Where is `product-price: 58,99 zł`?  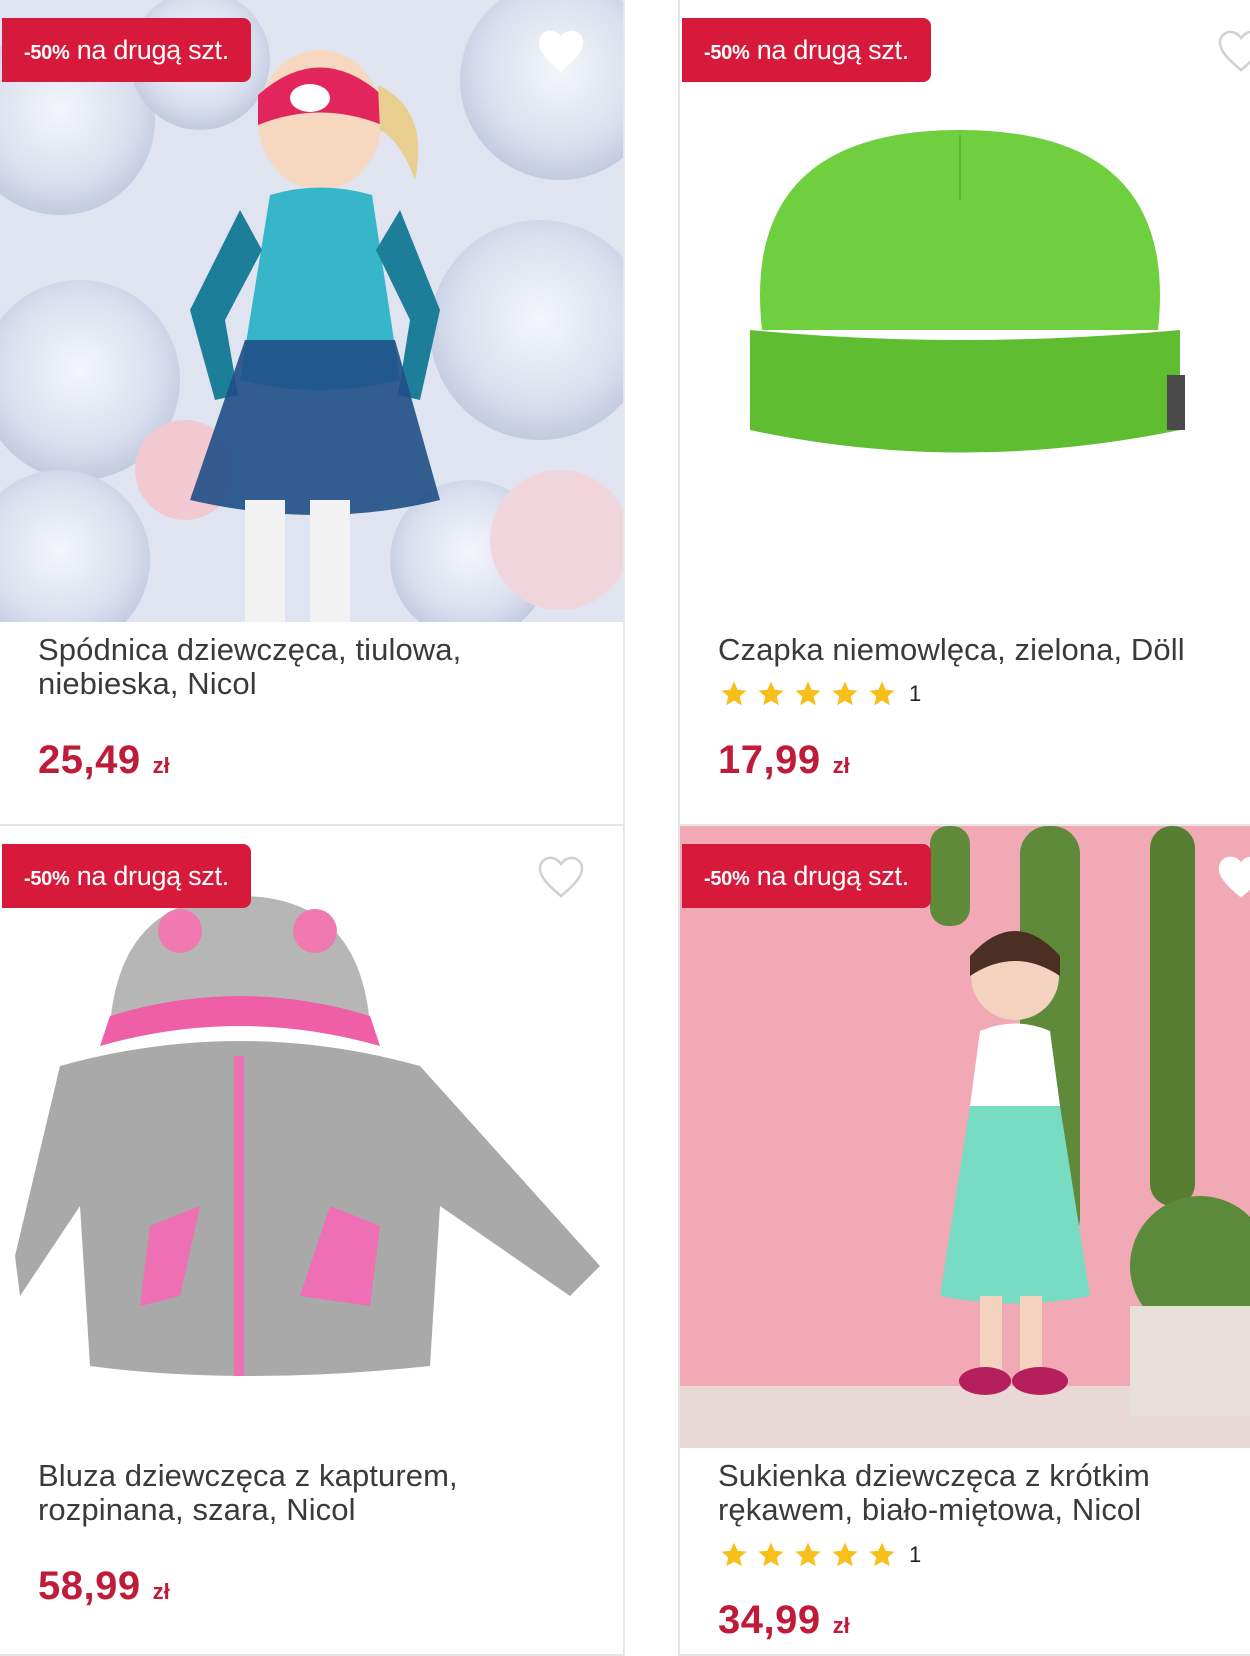
product-price: 58,99 zł is located at coordinates (104, 1586).